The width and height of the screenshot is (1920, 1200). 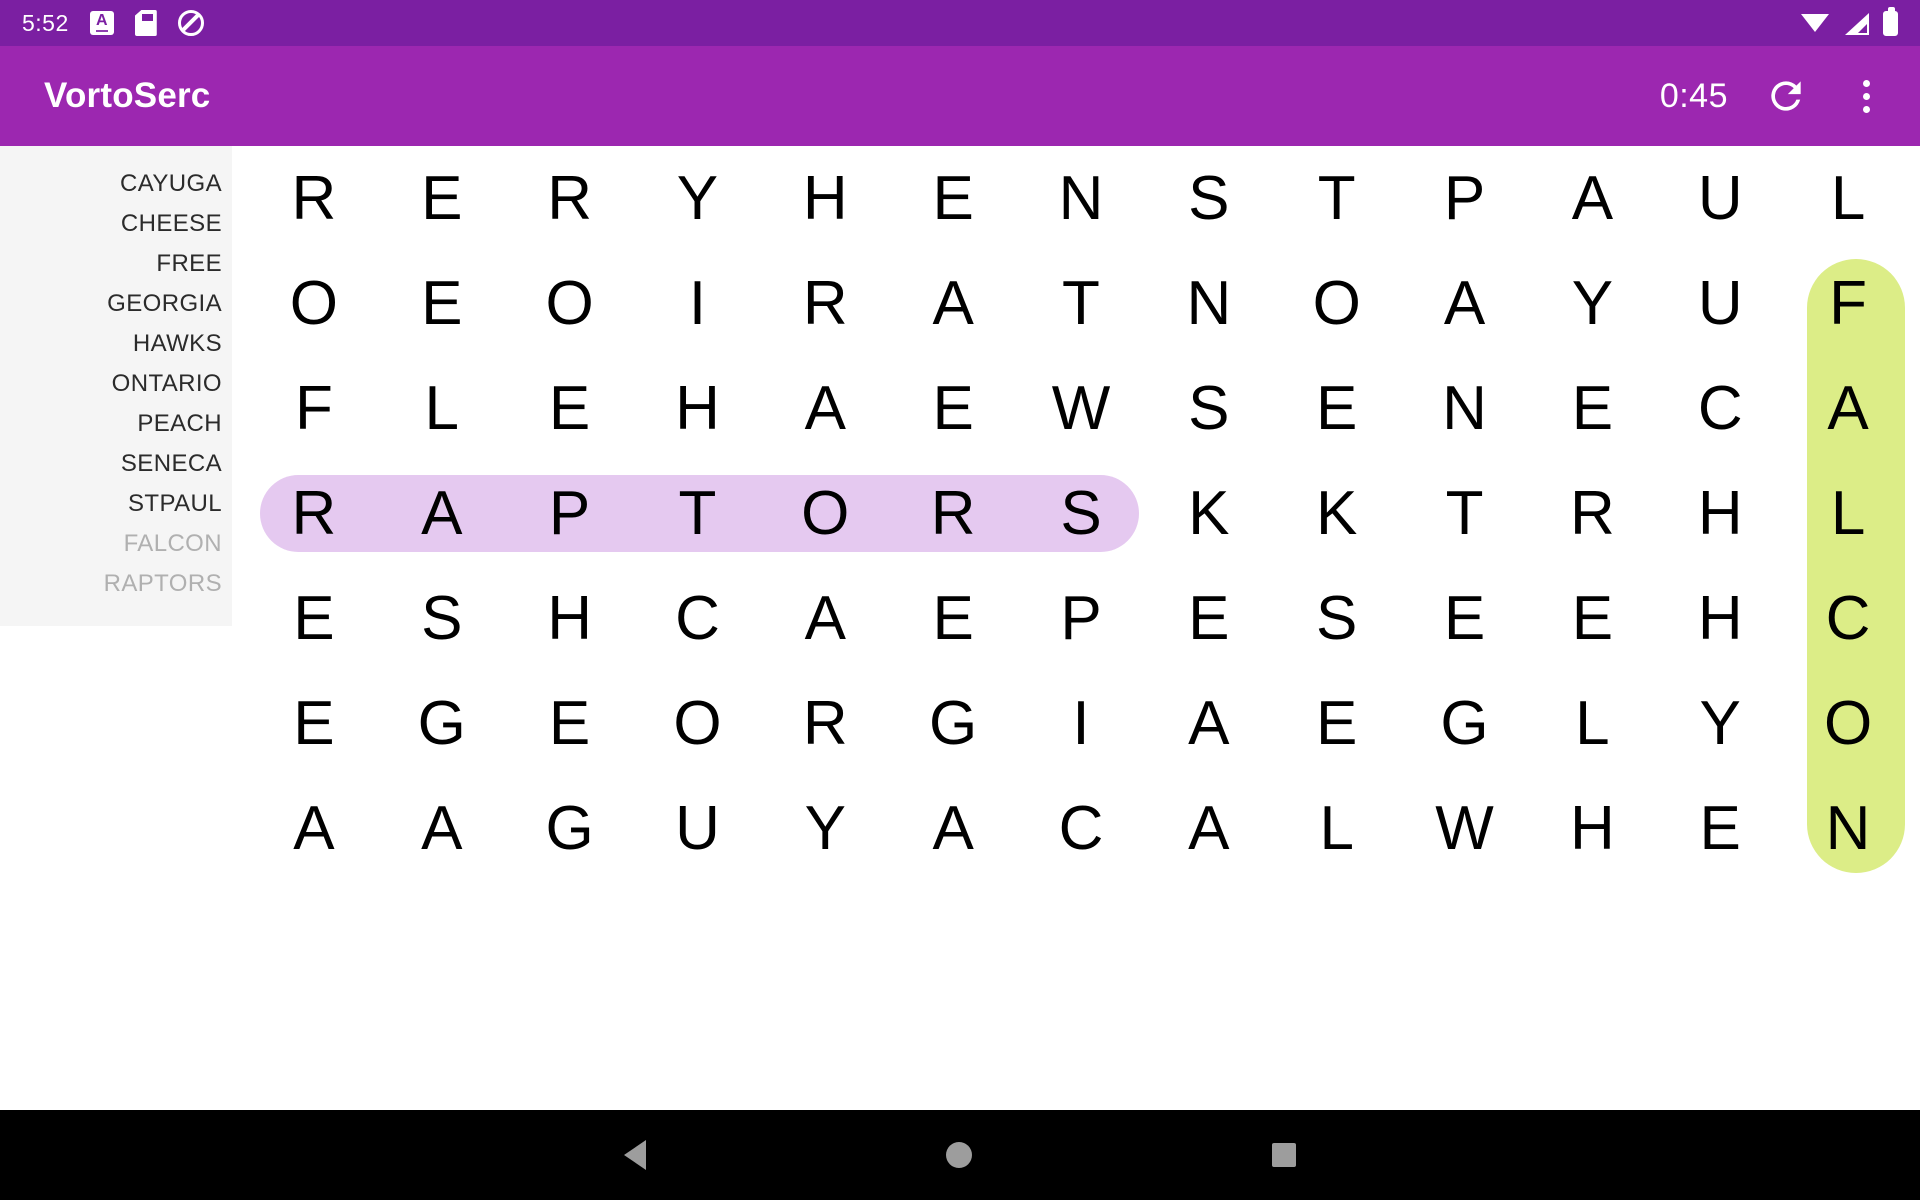 I want to click on word-list-item: CHEESE, so click(x=171, y=224).